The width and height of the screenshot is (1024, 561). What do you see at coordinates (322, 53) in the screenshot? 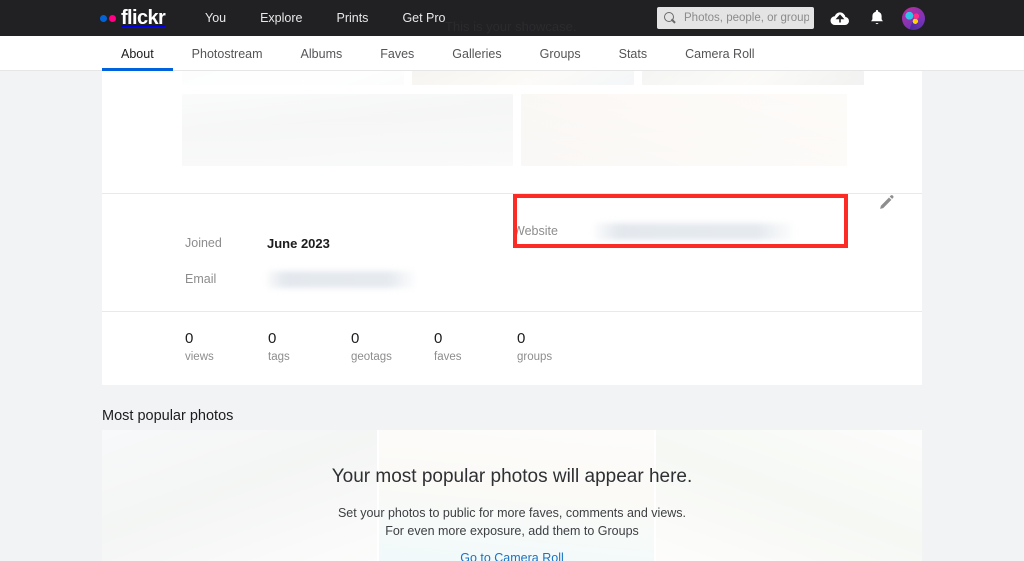
I see `tab-albums: Albums` at bounding box center [322, 53].